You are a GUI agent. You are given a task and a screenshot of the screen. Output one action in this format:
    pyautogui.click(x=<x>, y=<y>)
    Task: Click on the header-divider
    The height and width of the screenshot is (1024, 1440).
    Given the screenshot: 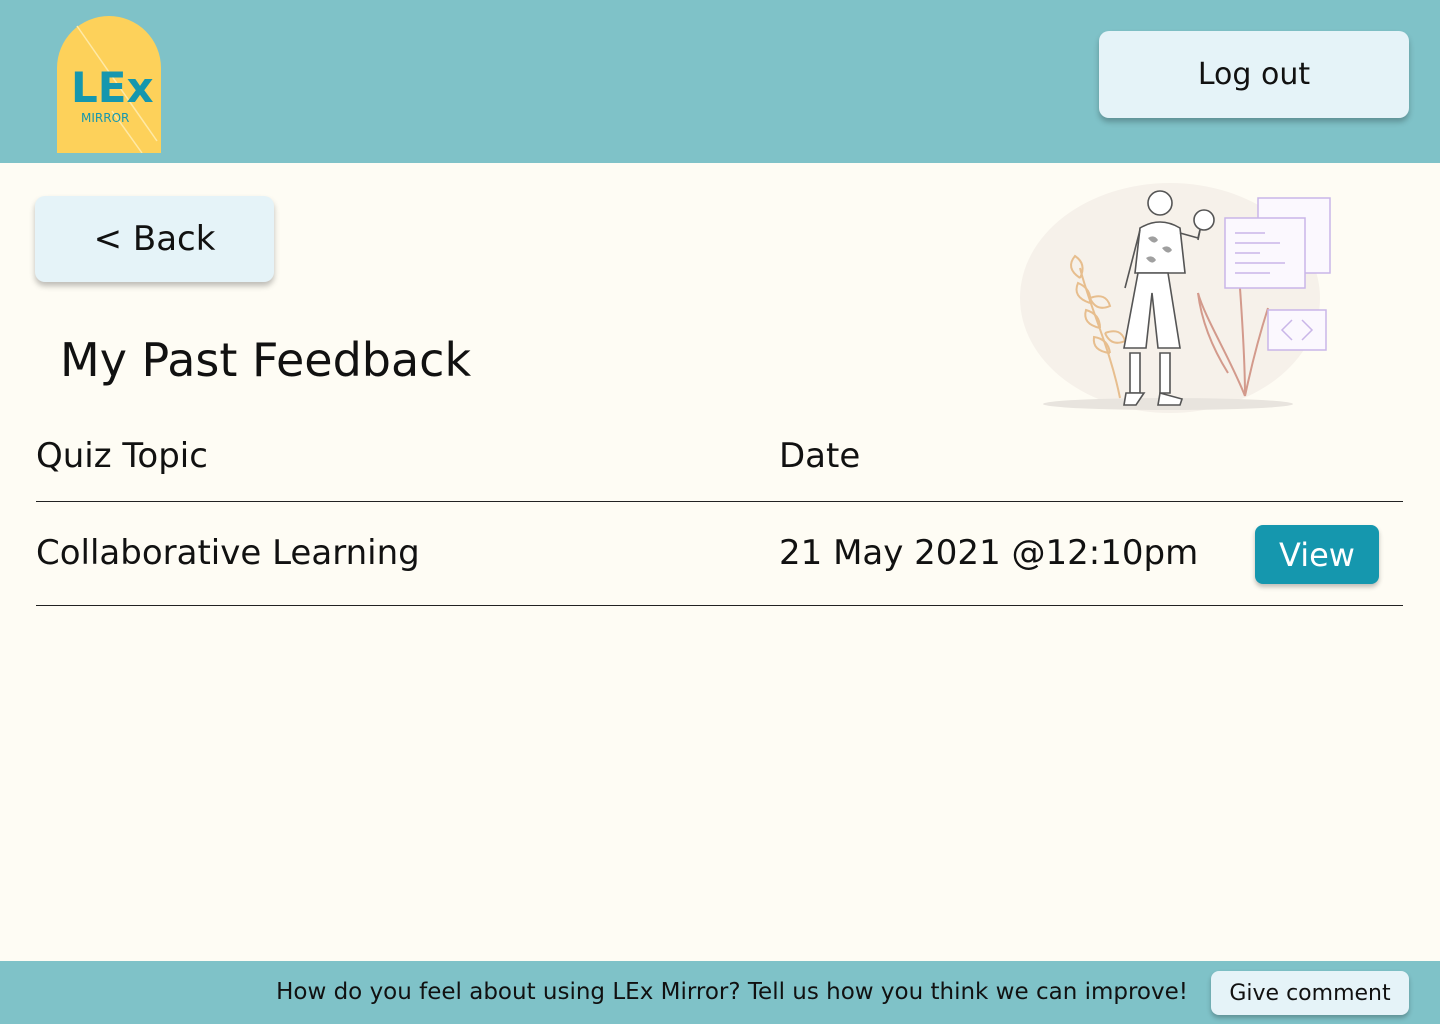 What is the action you would take?
    pyautogui.click(x=719, y=501)
    